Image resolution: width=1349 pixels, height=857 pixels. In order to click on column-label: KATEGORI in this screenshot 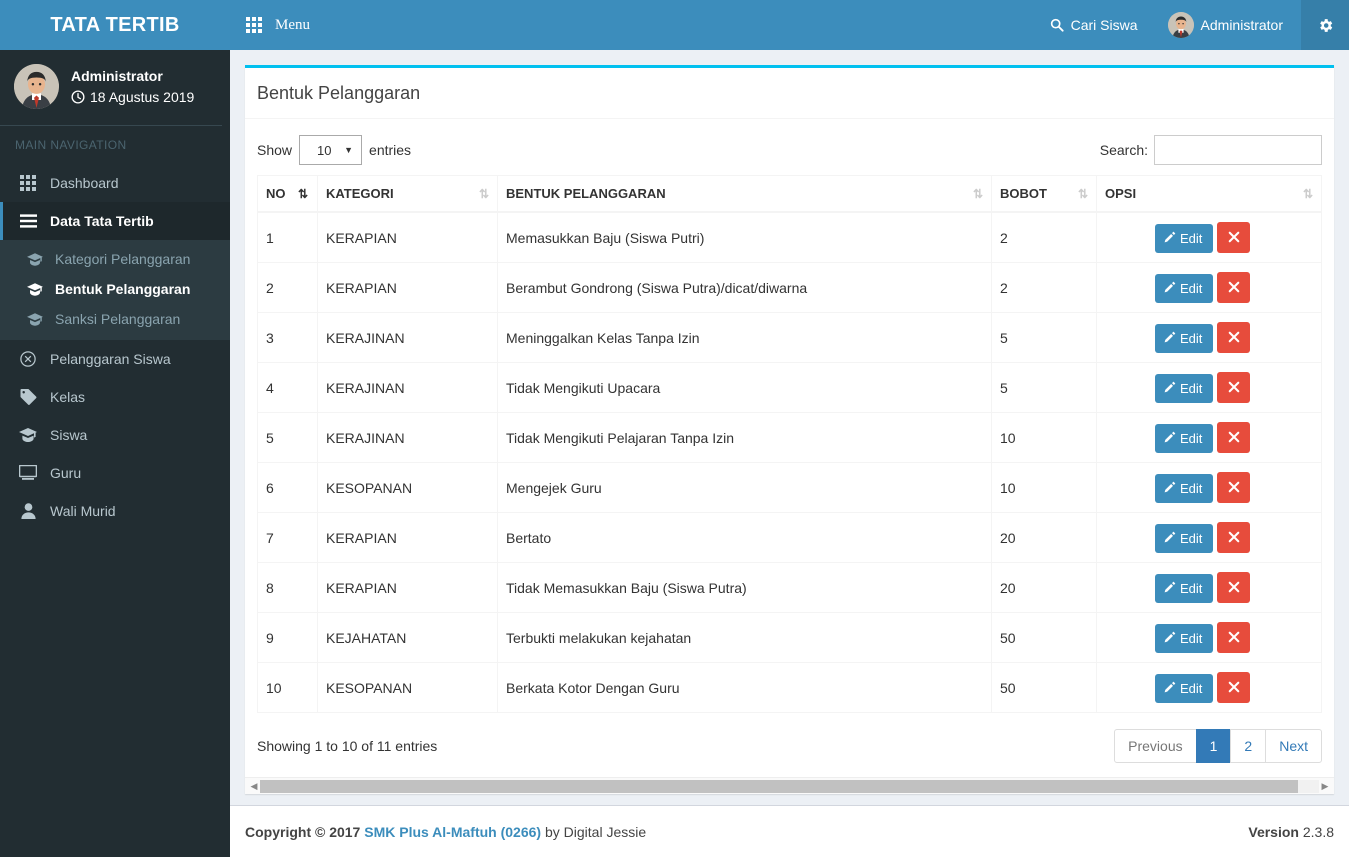, I will do `click(360, 193)`.